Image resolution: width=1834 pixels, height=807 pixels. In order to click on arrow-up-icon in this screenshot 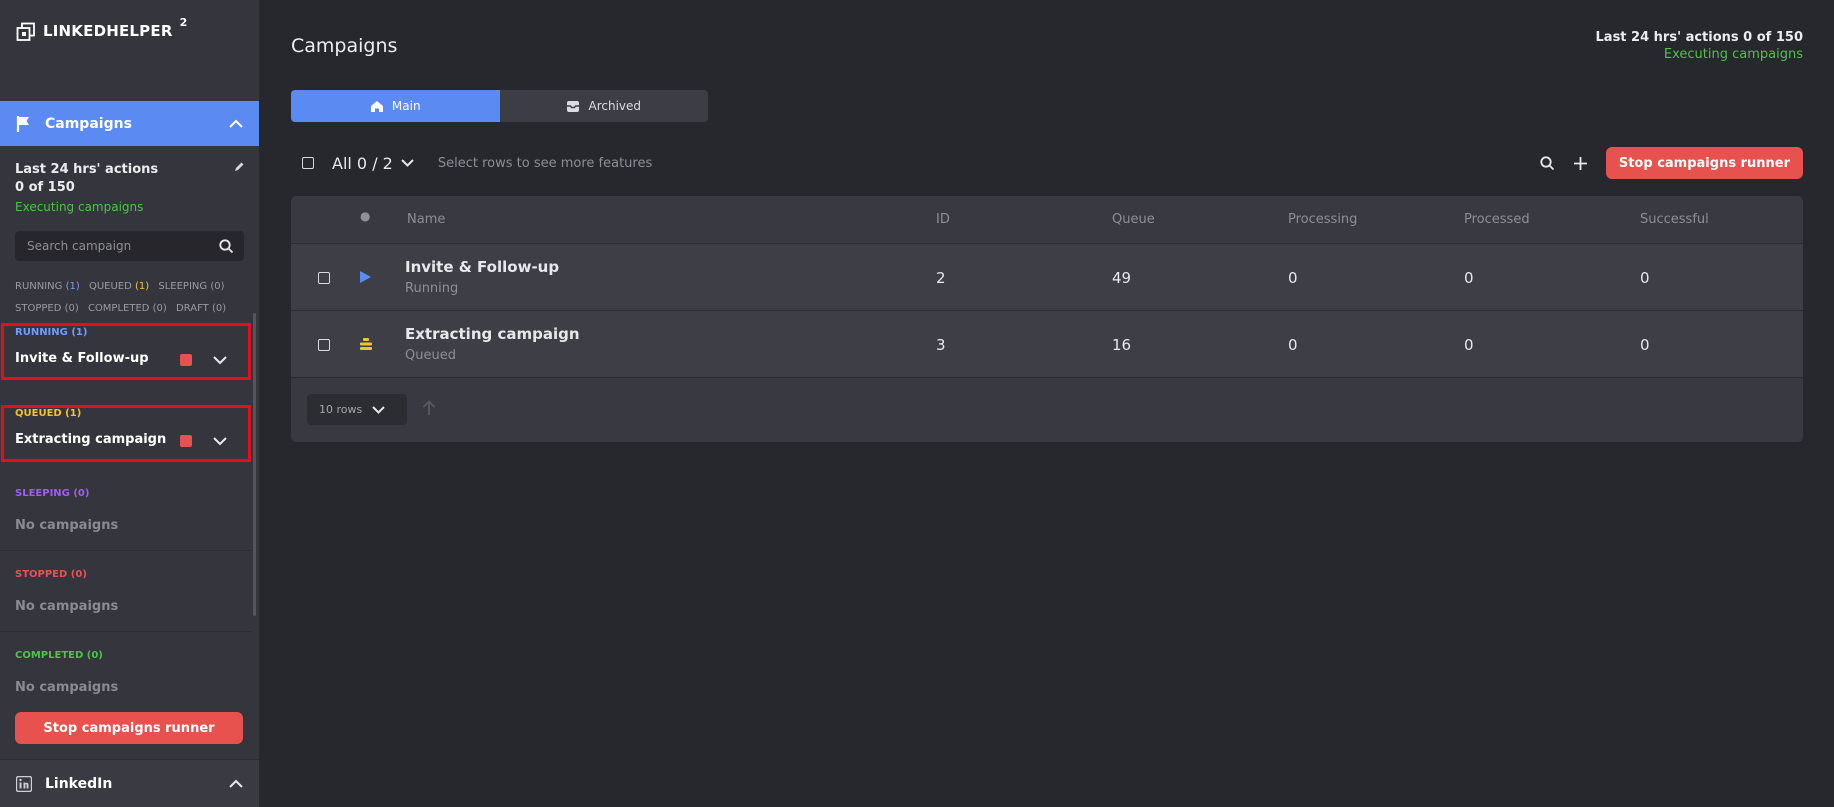, I will do `click(429, 408)`.